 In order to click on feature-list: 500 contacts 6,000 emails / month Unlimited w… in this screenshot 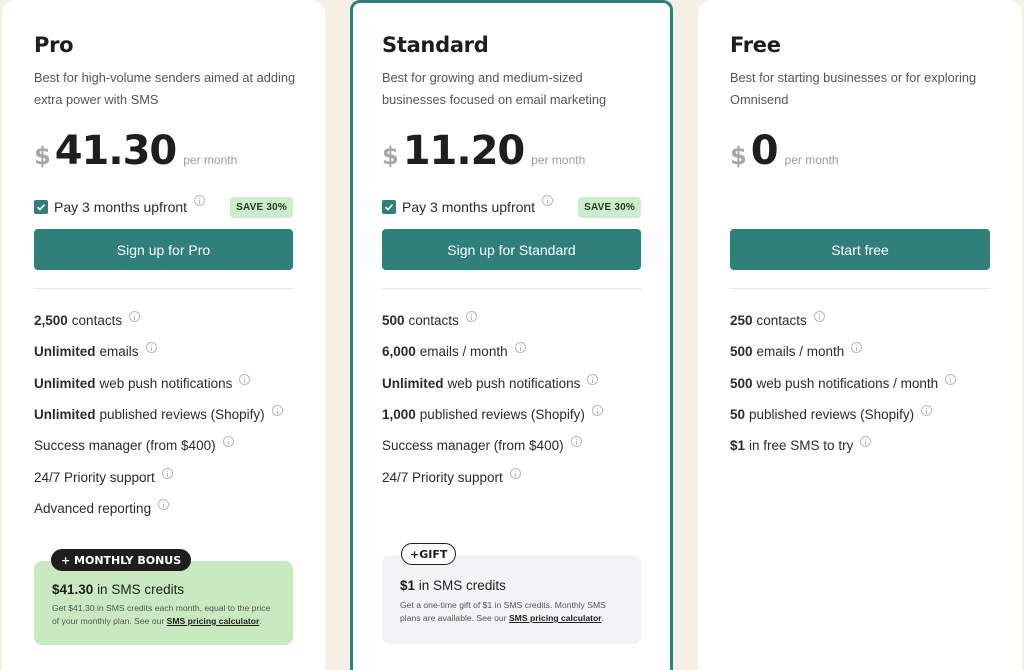, I will do `click(511, 399)`.